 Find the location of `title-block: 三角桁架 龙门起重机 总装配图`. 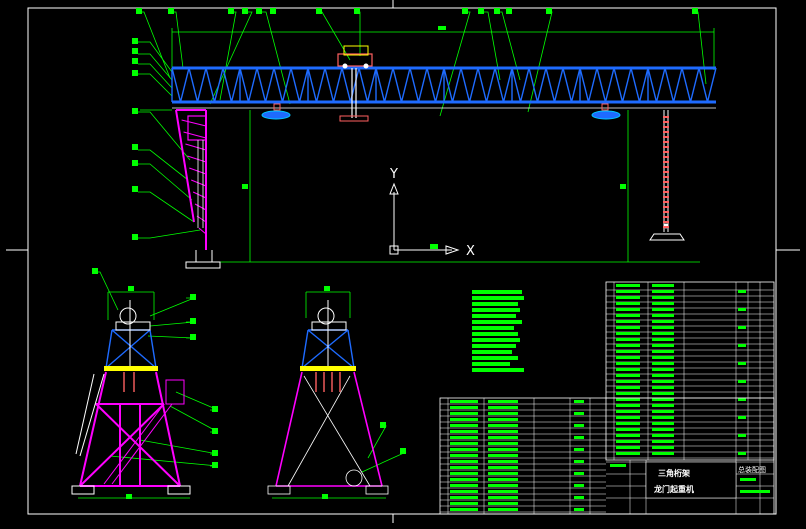

title-block: 三角桁架 龙门起重机 总装配图 is located at coordinates (607, 456).